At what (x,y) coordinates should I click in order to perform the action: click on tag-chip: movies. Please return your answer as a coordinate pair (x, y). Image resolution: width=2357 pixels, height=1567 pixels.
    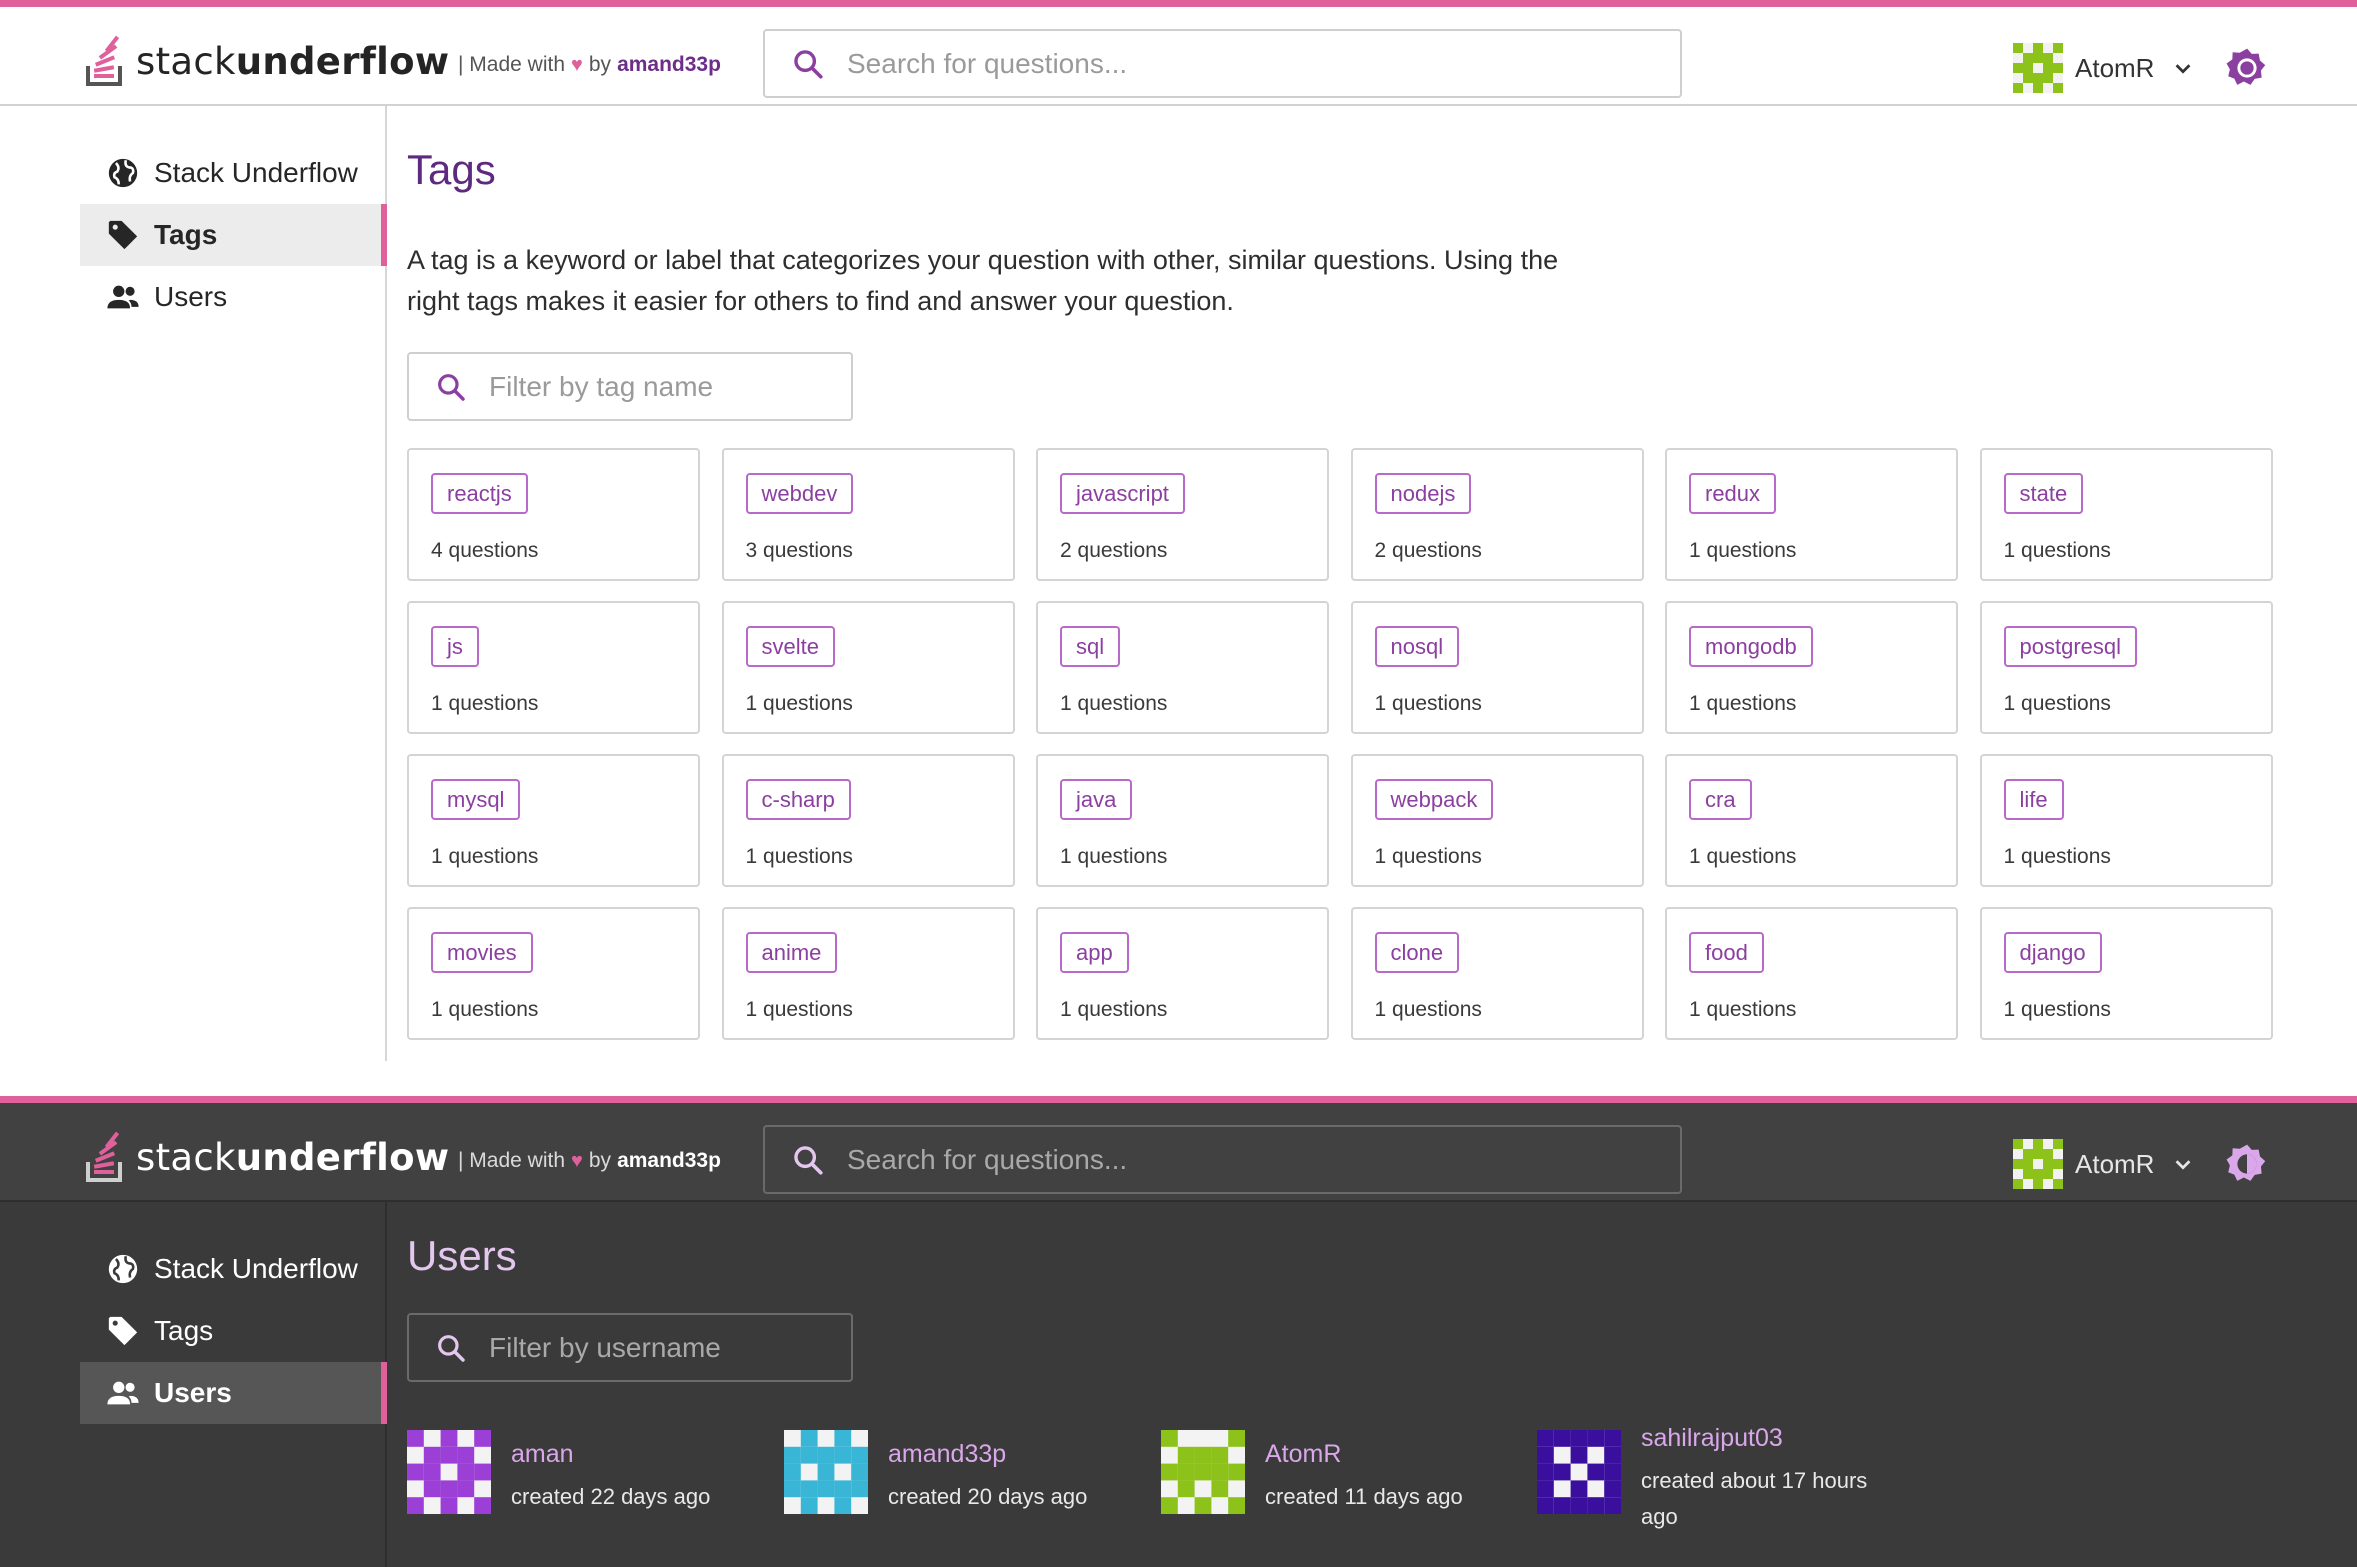
    Looking at the image, I should click on (482, 952).